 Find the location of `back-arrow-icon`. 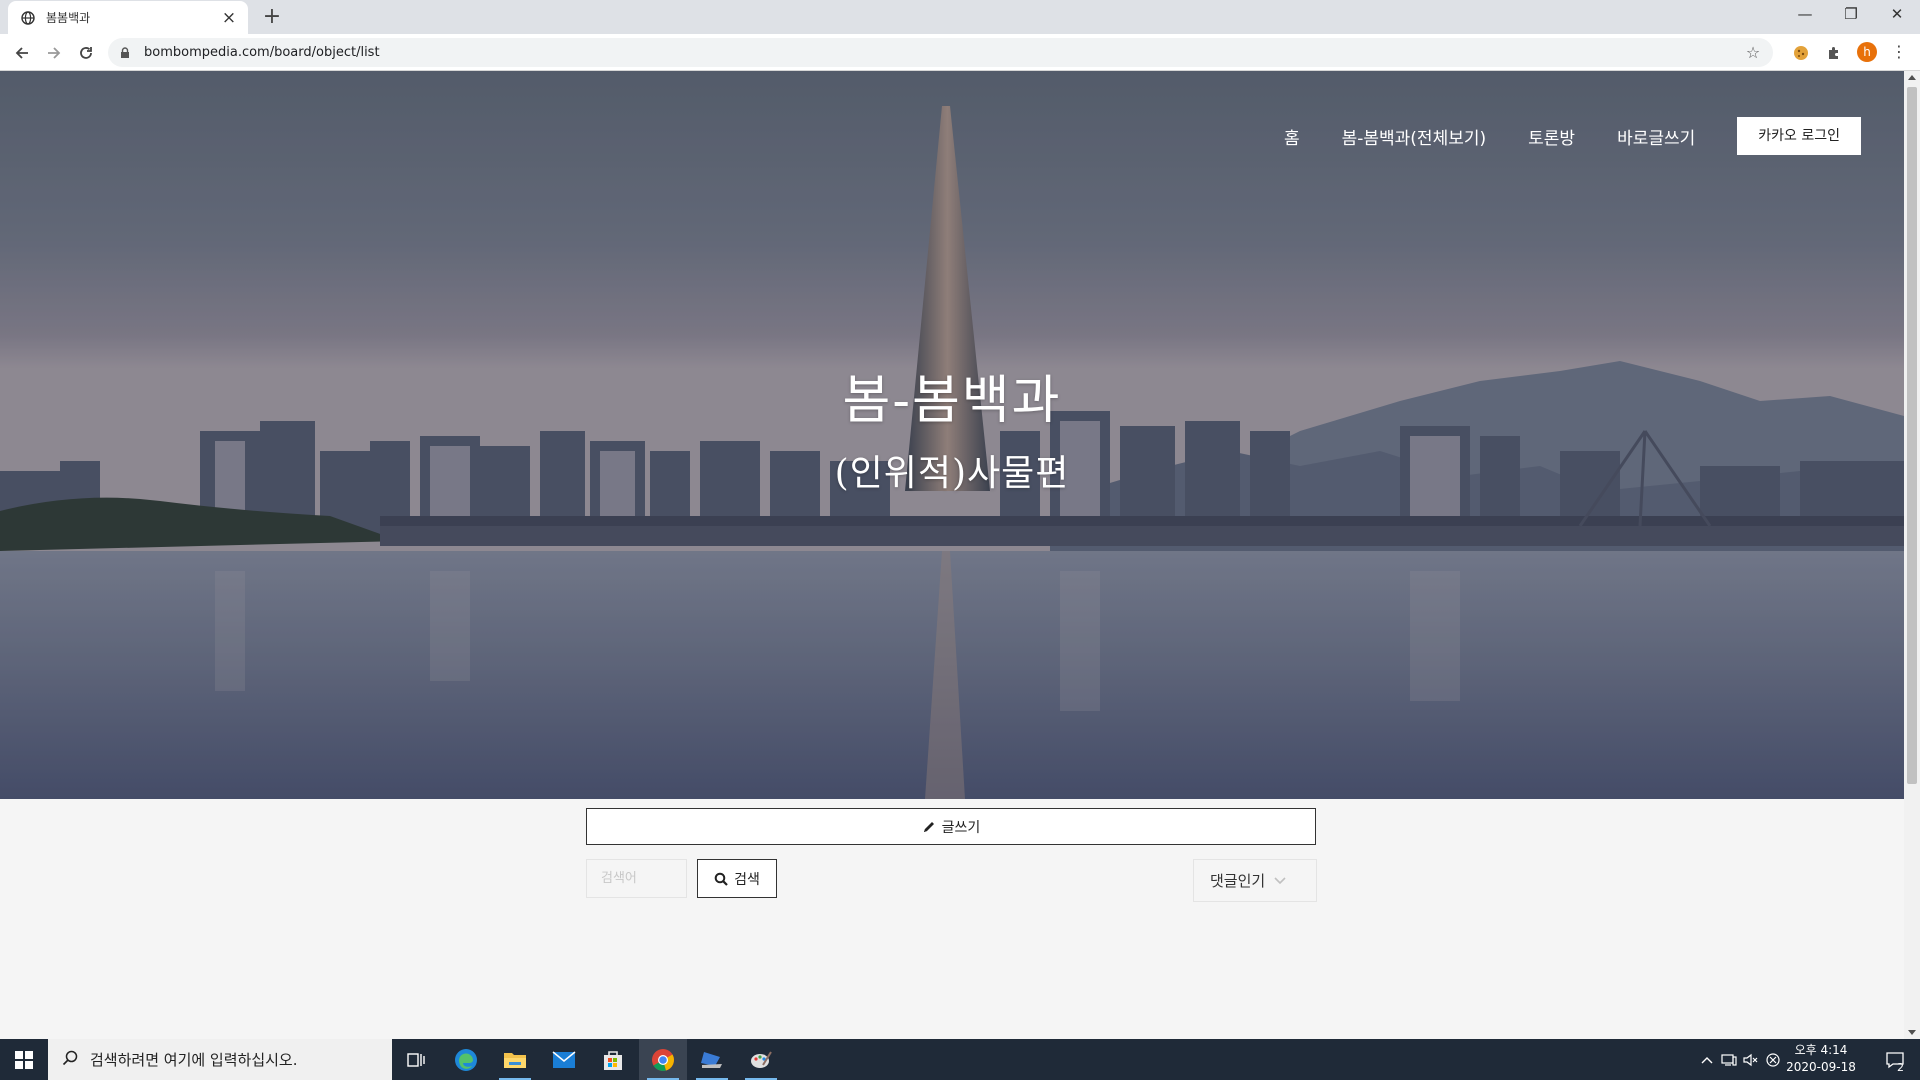

back-arrow-icon is located at coordinates (22, 53).